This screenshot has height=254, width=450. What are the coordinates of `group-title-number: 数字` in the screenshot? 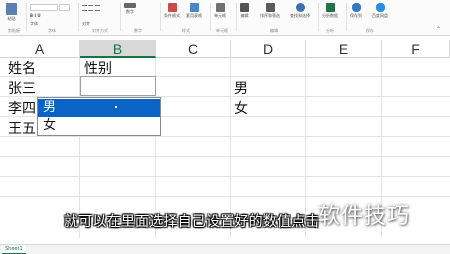 It's located at (138, 30).